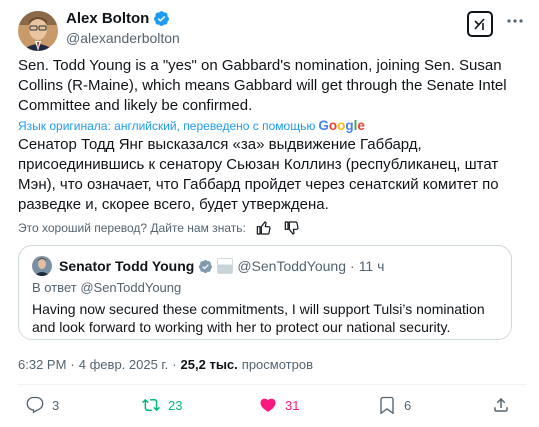 This screenshot has height=427, width=539. Describe the element at coordinates (126, 266) in the screenshot. I see `quote-author-name: Senator Todd Young` at that location.